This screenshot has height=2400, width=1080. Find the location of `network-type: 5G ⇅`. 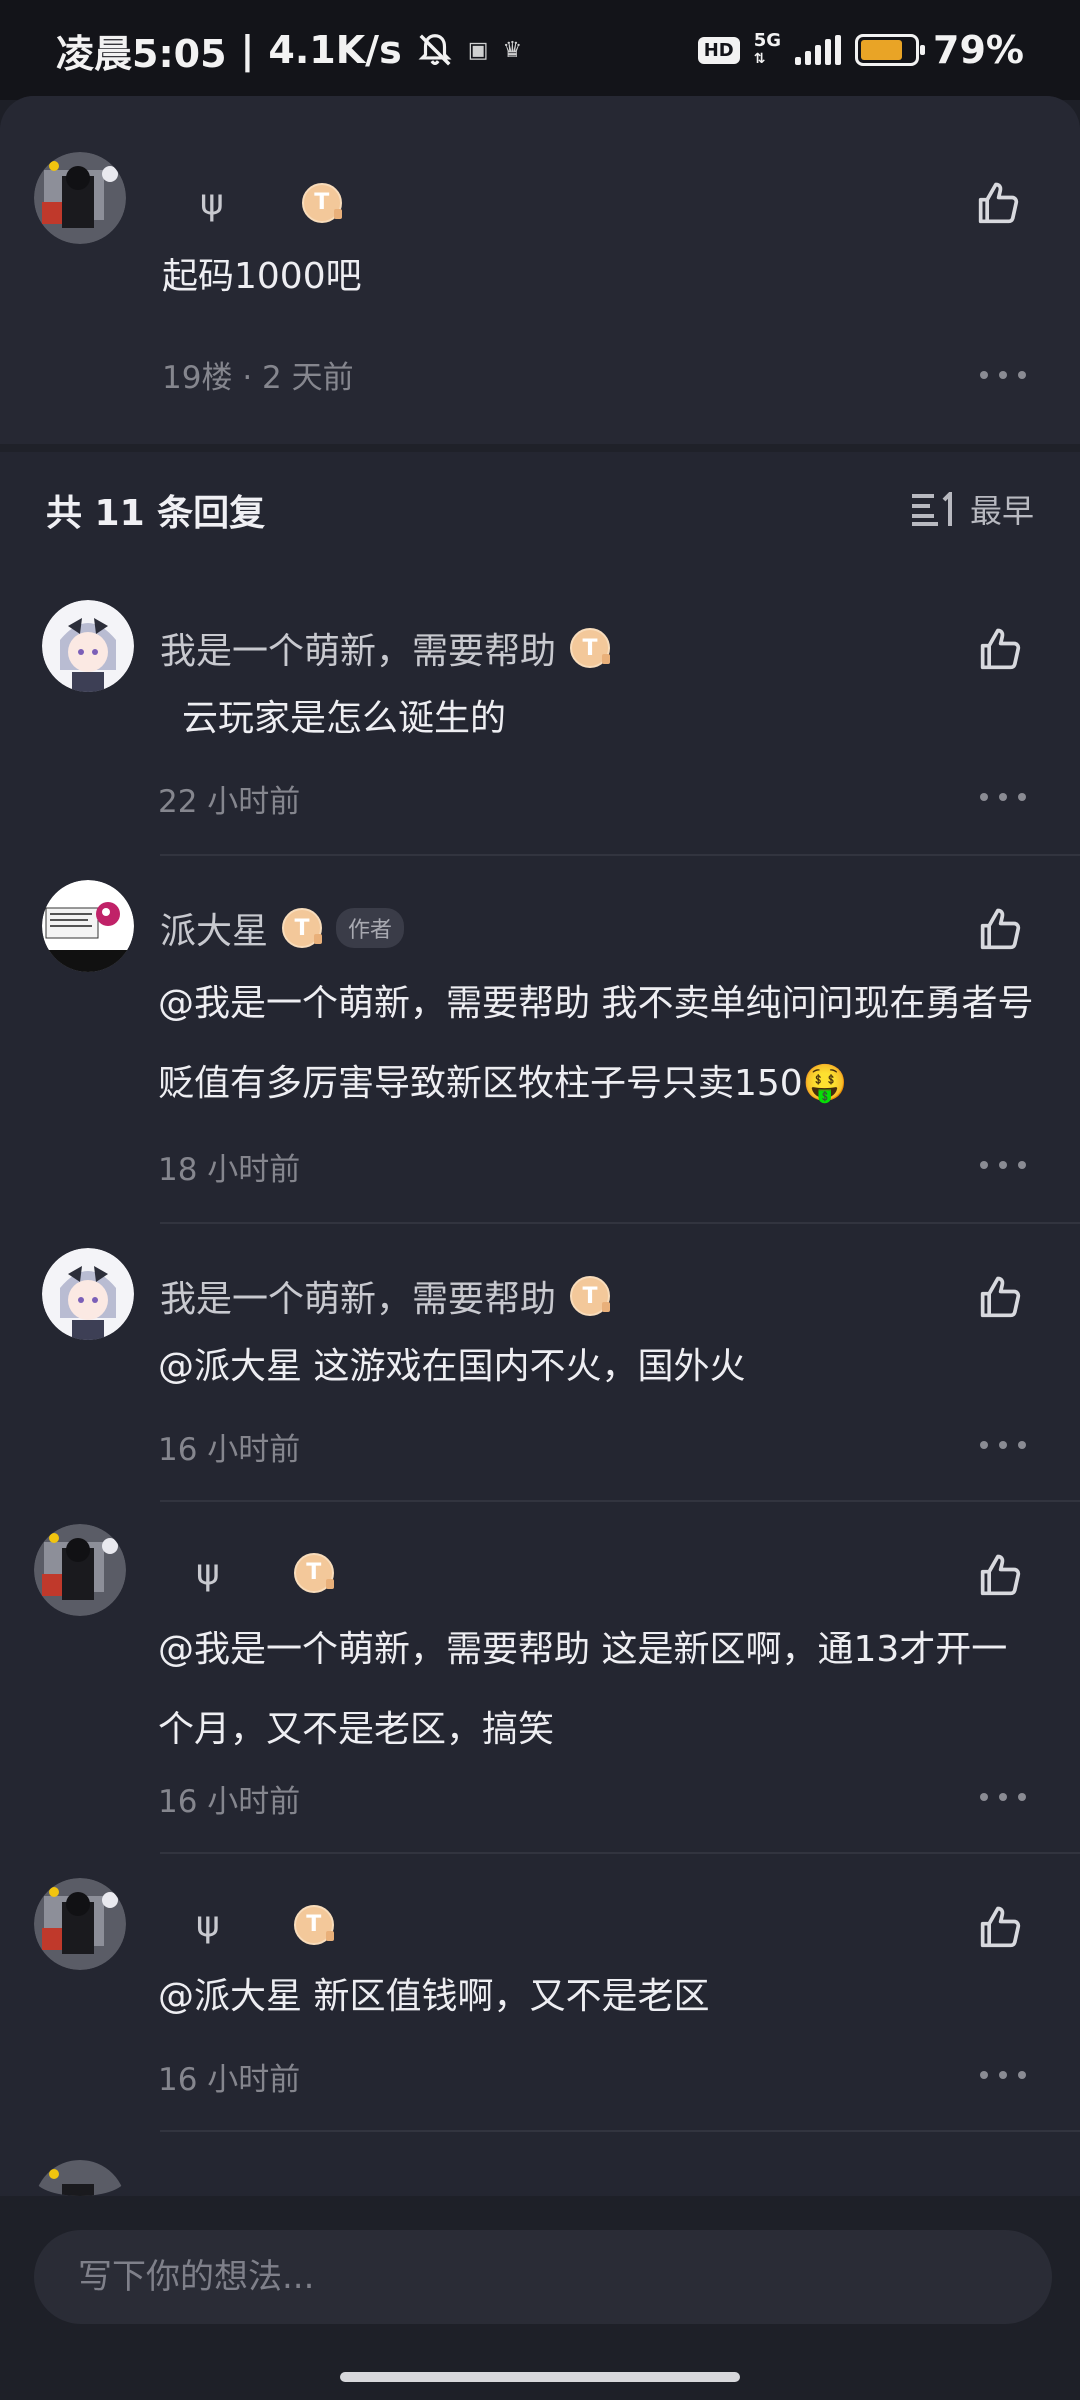

network-type: 5G ⇅ is located at coordinates (767, 50).